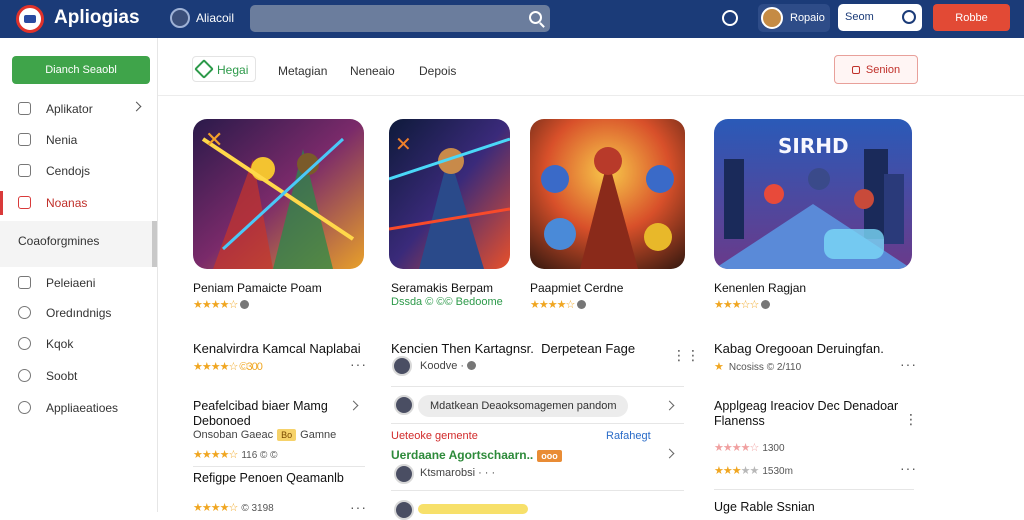 The image size is (1024, 520). I want to click on lock-icon, so click(855, 69).